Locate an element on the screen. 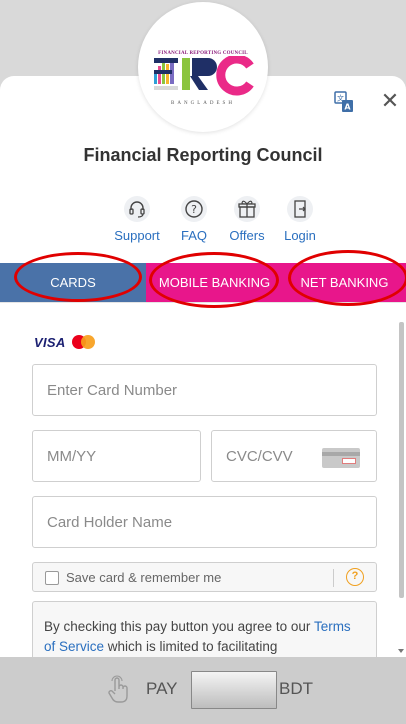  mastercard-logo is located at coordinates (83, 342).